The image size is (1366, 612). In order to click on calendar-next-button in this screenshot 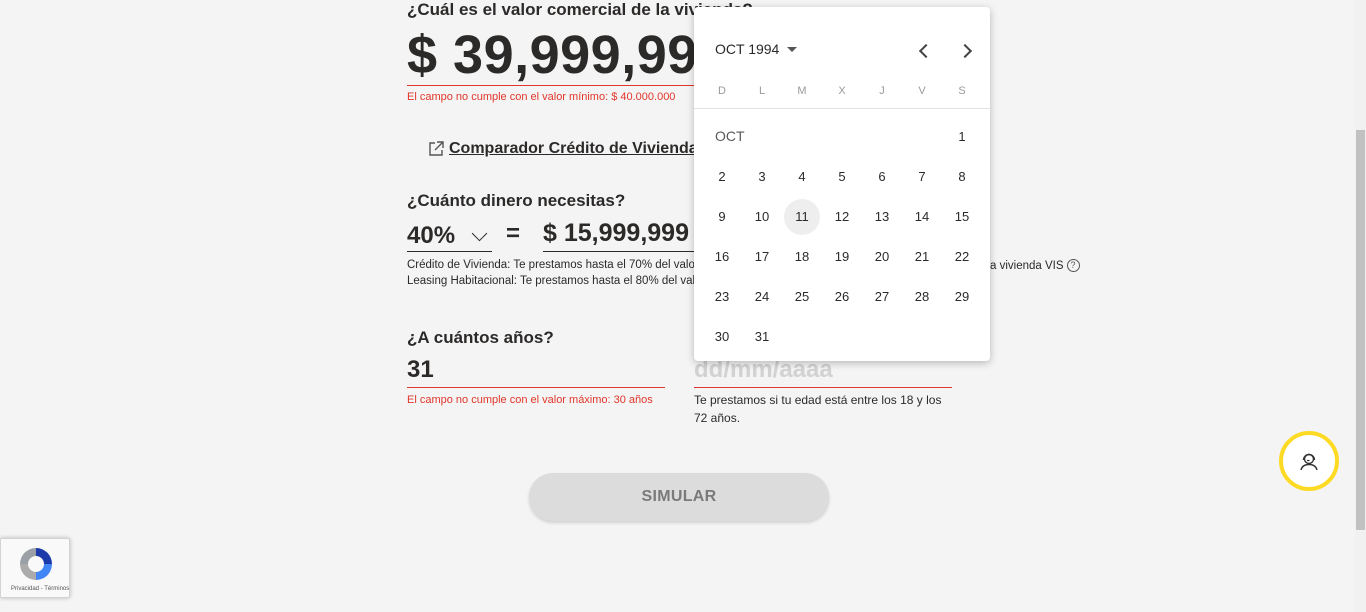, I will do `click(965, 51)`.